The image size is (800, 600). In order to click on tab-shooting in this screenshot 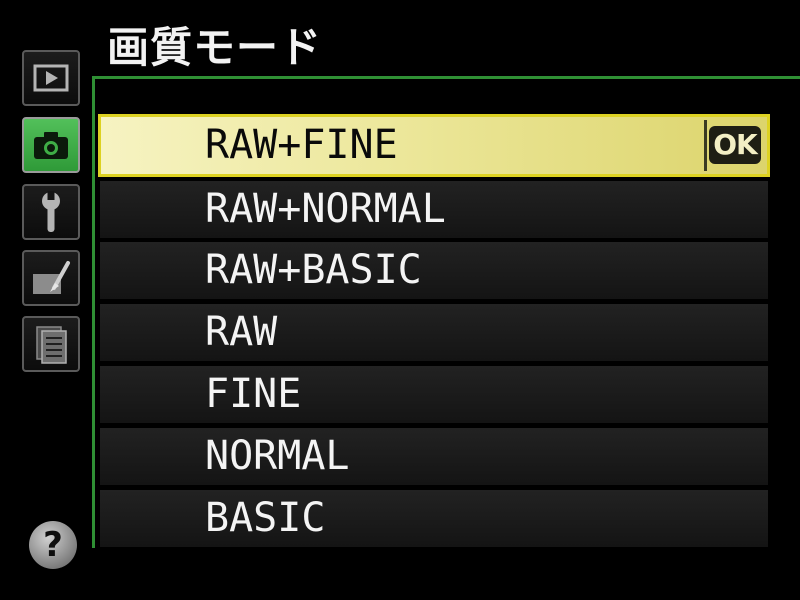, I will do `click(51, 145)`.